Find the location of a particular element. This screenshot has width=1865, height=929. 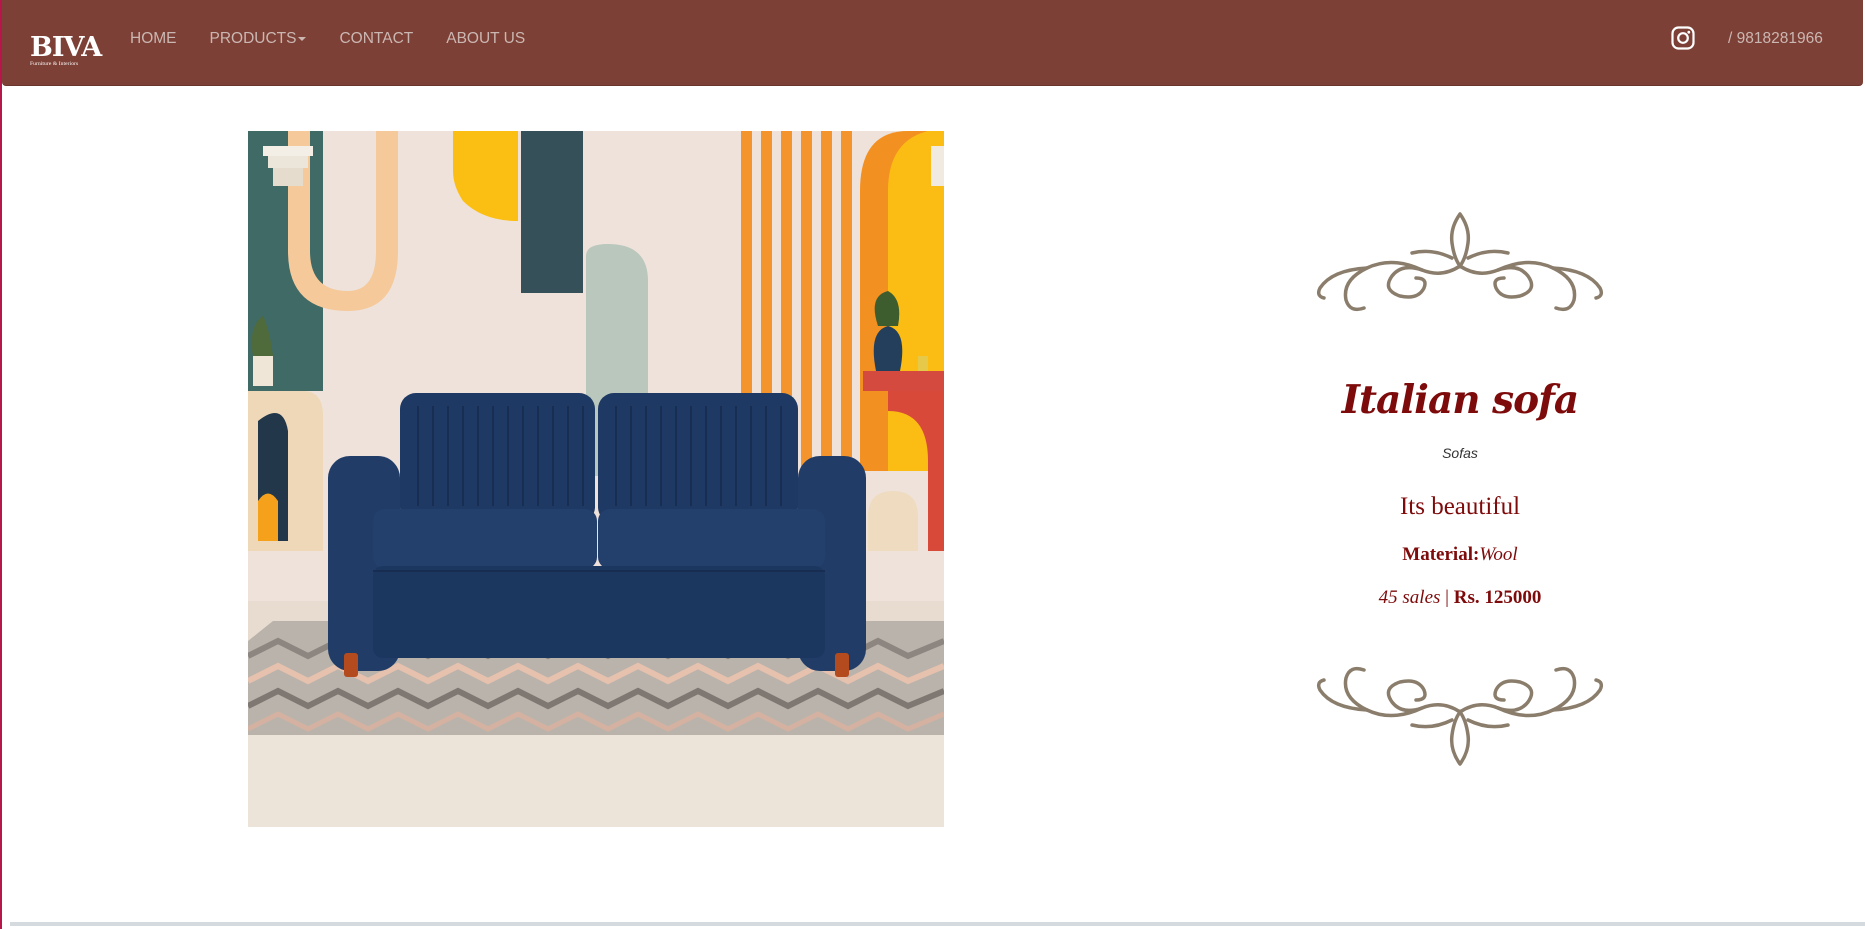

material-label: Material: is located at coordinates (1441, 554).